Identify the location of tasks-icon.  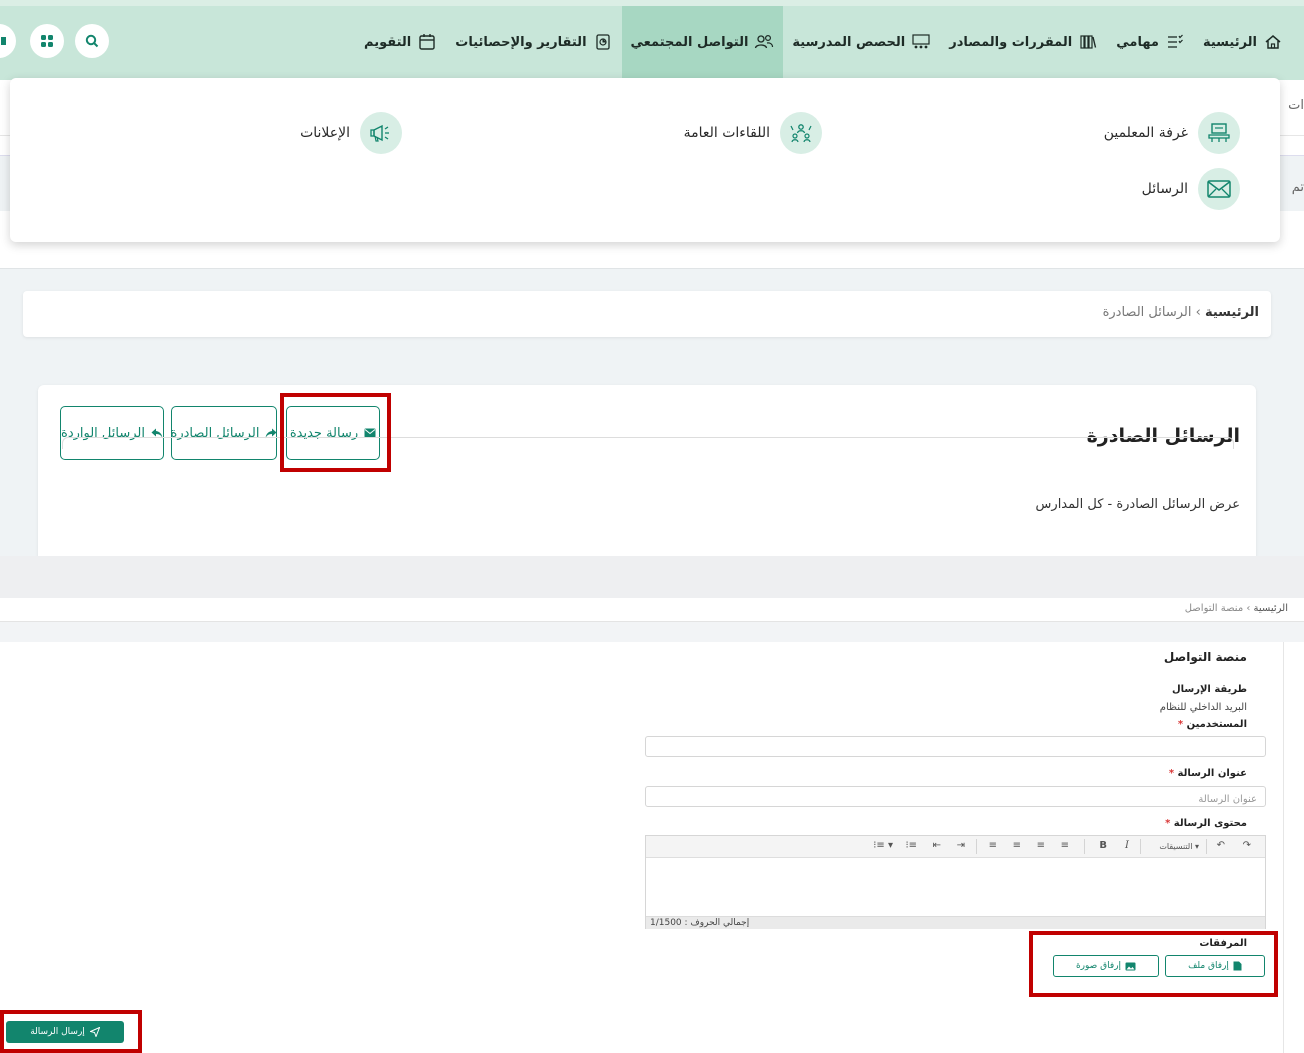
(1175, 42).